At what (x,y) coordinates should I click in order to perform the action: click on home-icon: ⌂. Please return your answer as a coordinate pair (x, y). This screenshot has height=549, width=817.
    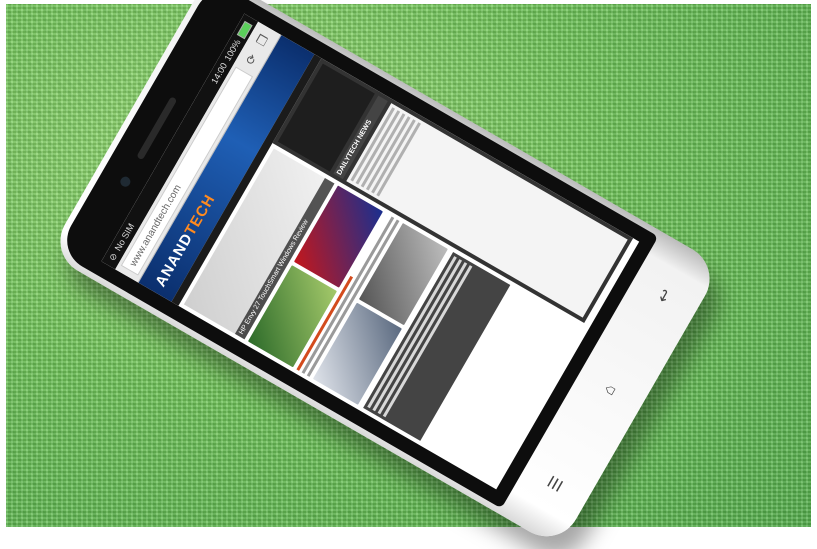
    Looking at the image, I should click on (610, 390).